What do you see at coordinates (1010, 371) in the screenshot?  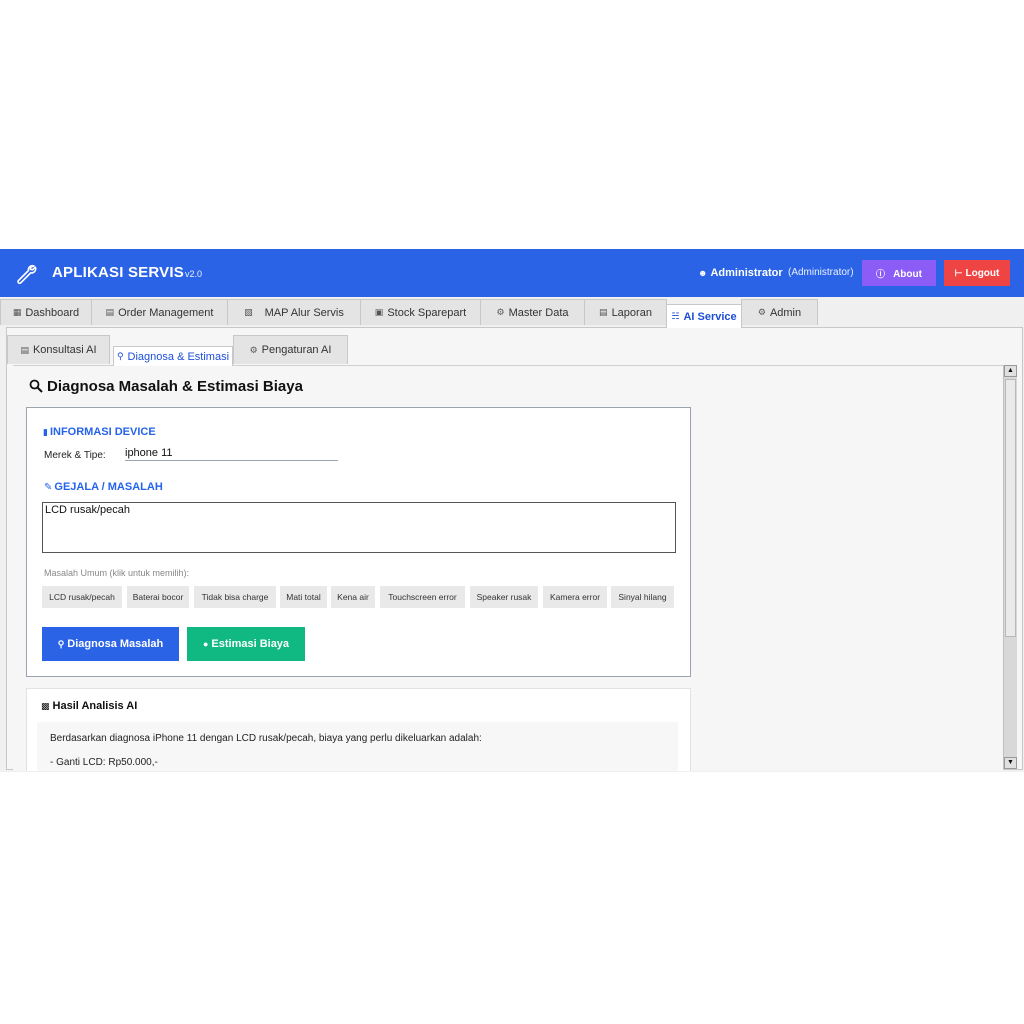 I see `scroll-up-button: ▲` at bounding box center [1010, 371].